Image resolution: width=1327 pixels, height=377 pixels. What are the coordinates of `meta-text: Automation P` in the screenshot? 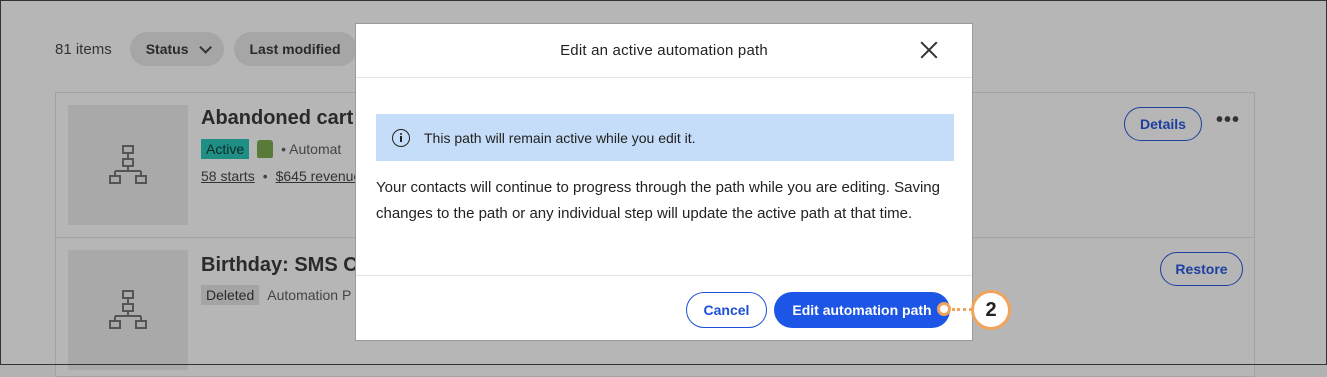 It's located at (309, 295).